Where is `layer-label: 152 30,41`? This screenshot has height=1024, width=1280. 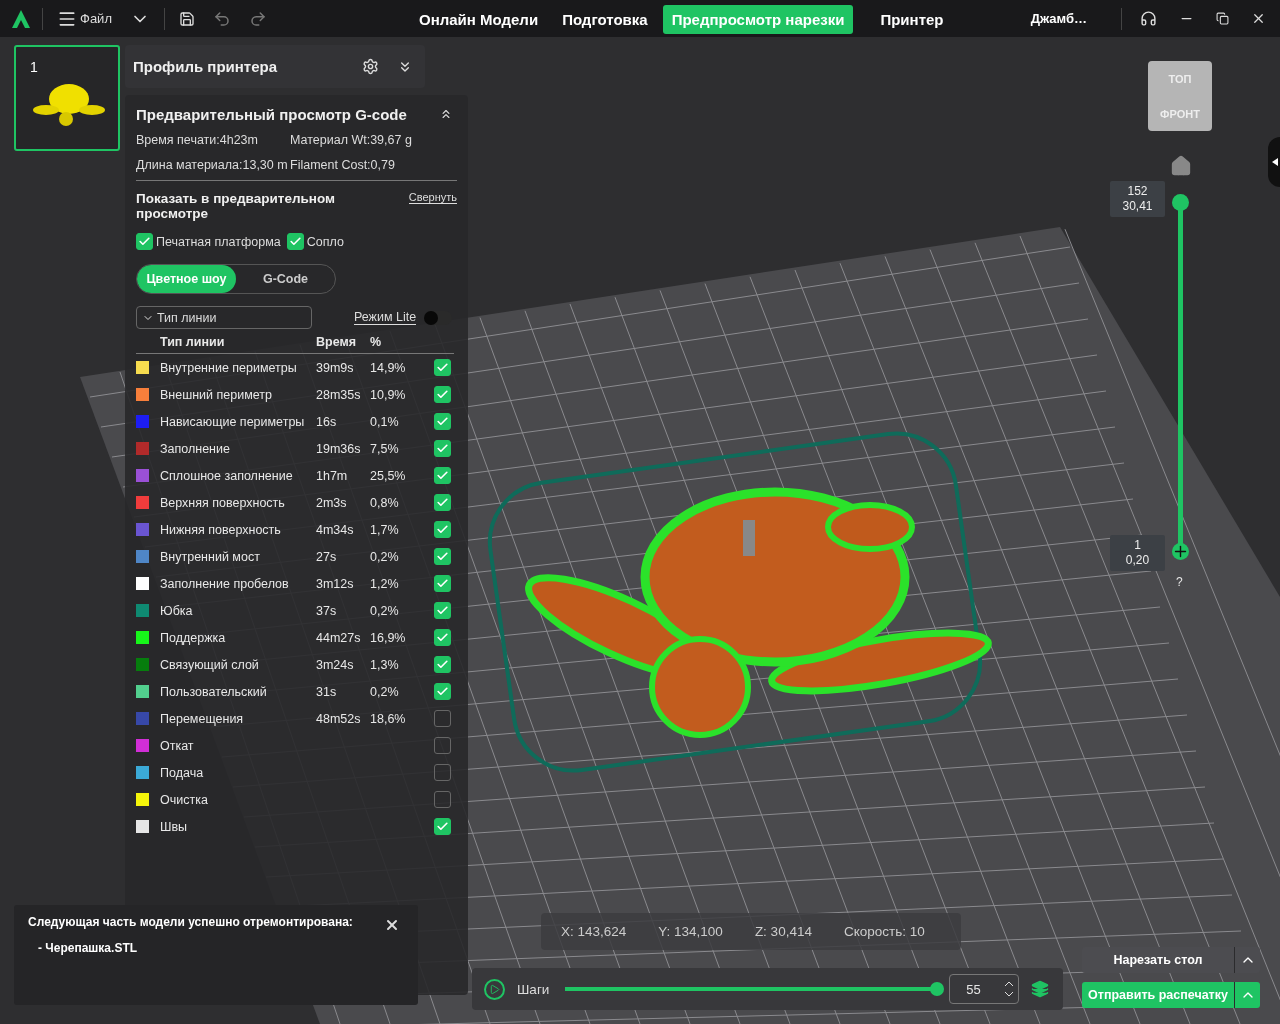
layer-label: 152 30,41 is located at coordinates (1137, 199).